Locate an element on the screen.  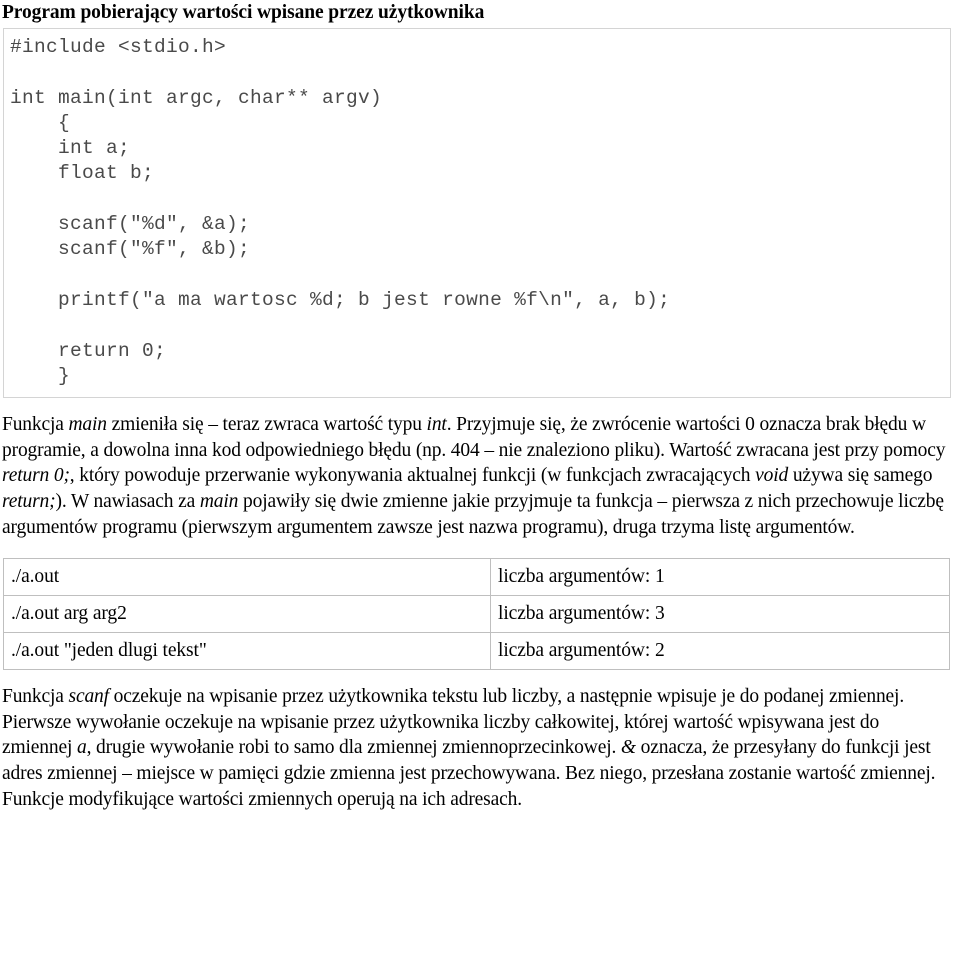
emphasis-scanf: scanf is located at coordinates (89, 697).